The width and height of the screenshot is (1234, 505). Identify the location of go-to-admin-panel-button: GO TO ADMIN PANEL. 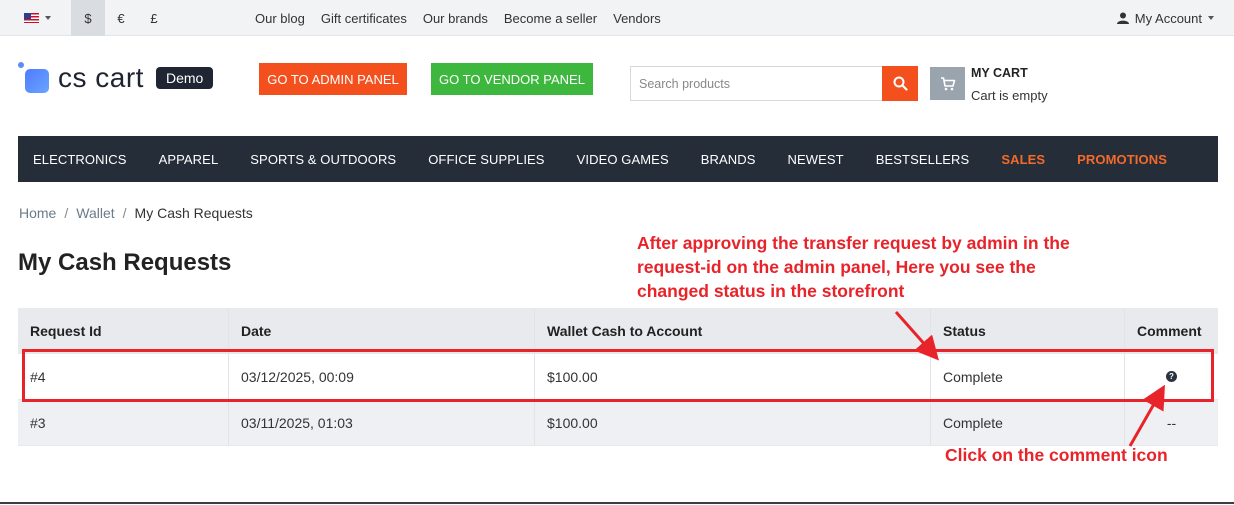
(333, 79).